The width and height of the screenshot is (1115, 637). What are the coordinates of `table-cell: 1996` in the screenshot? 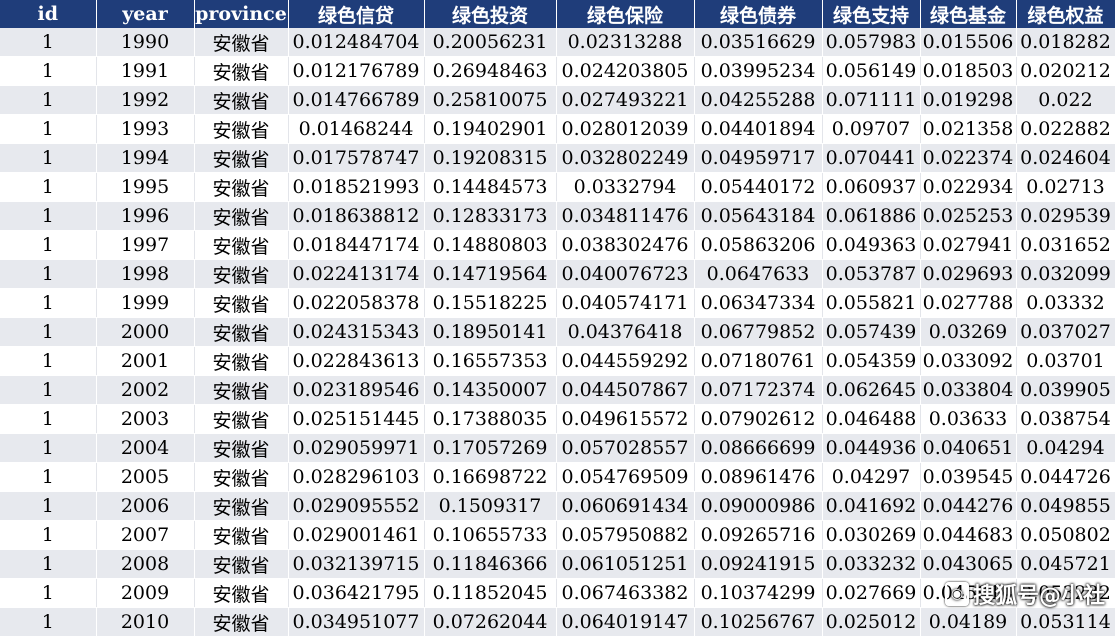 It's located at (145, 216).